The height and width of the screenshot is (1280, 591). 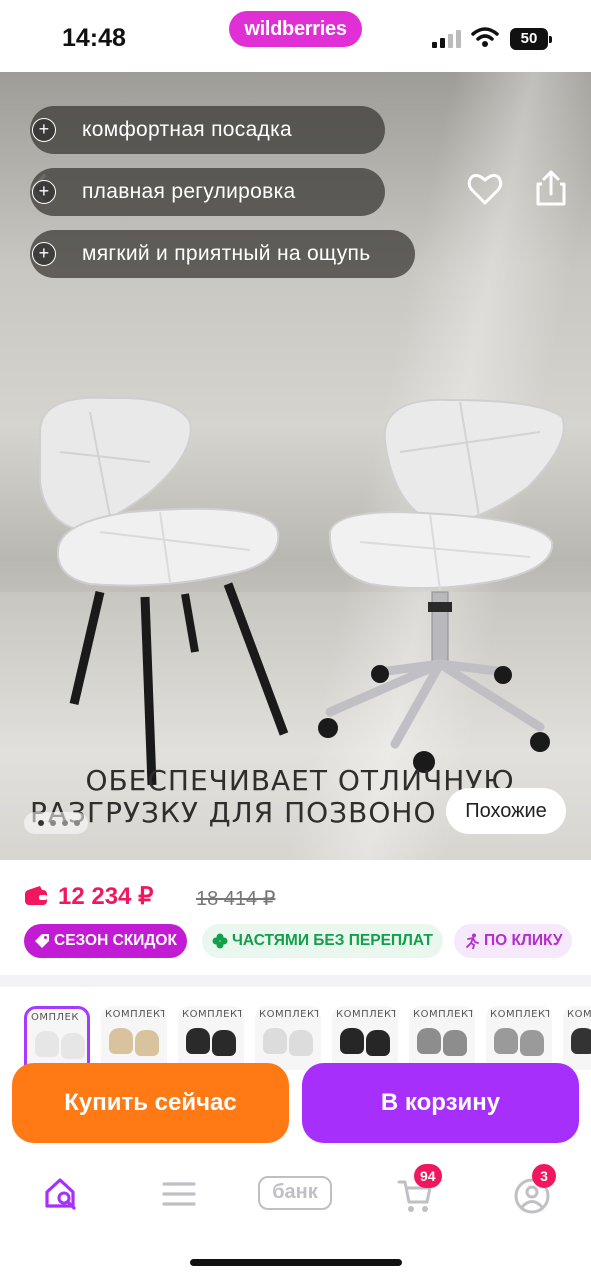 I want to click on heart-icon, so click(x=485, y=189).